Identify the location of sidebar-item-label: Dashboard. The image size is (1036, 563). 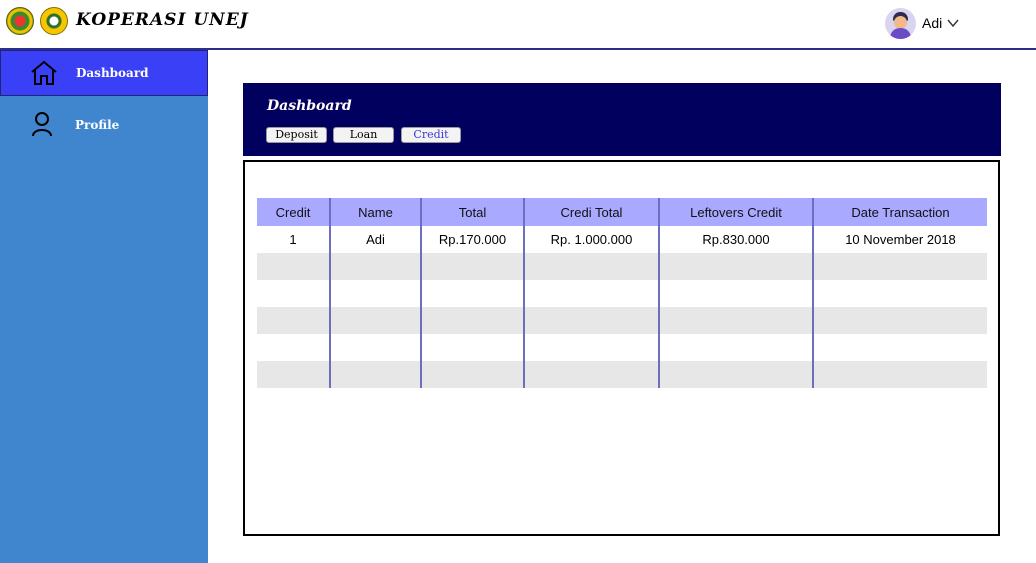
(112, 73).